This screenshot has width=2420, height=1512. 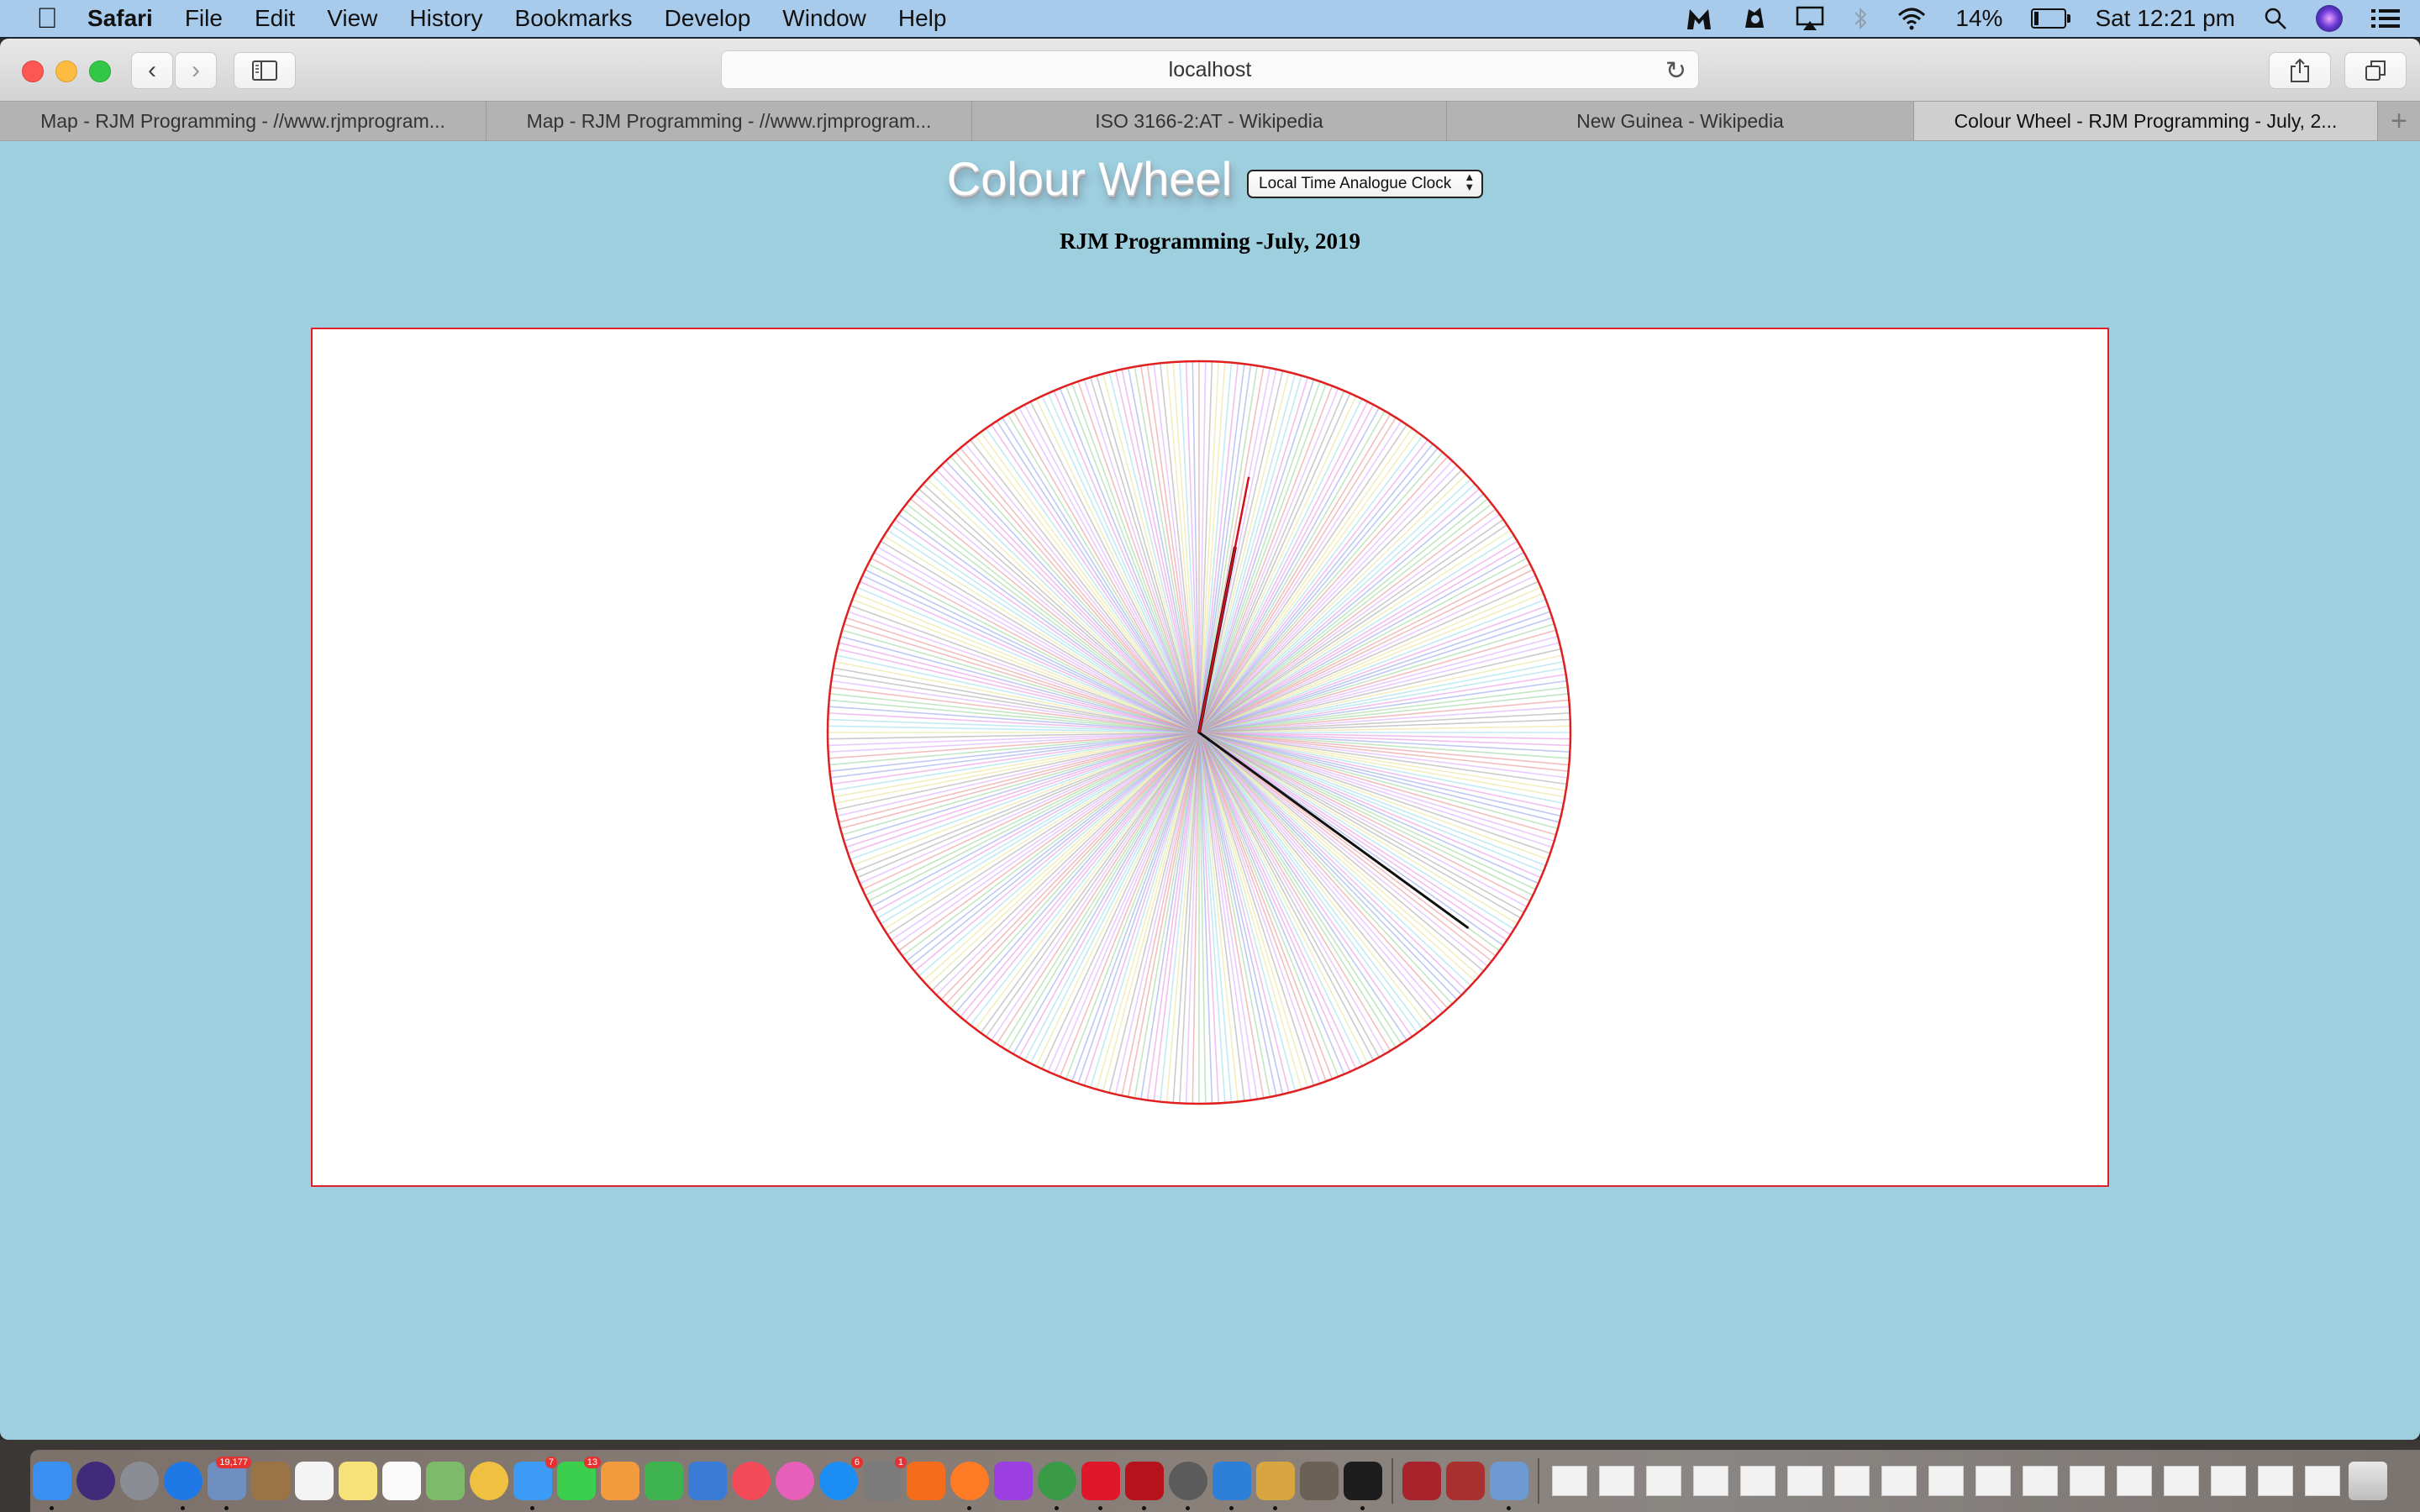 I want to click on menu-file: File, so click(x=204, y=18).